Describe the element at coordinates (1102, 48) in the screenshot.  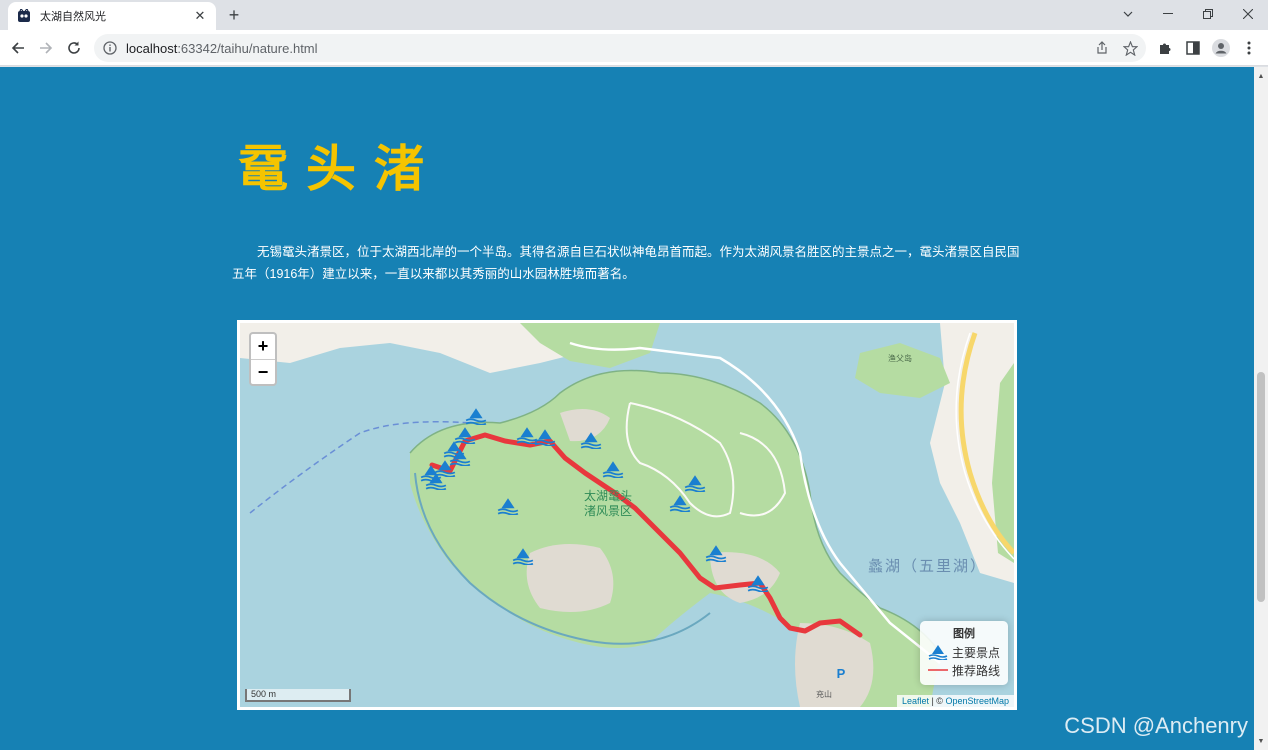
I see `share-icon` at that location.